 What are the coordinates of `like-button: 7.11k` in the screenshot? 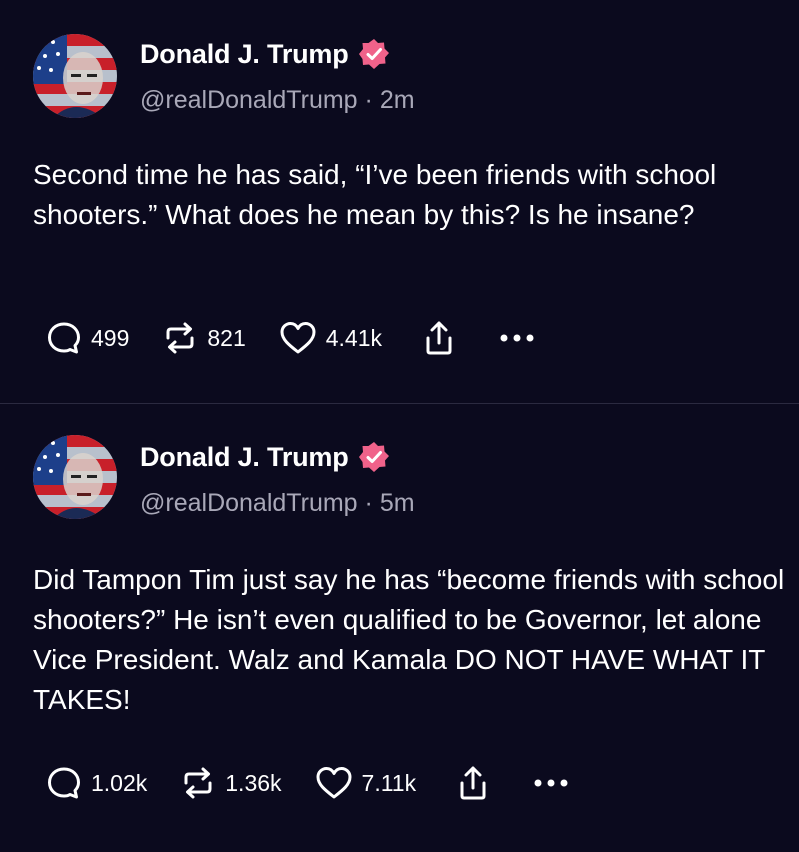 It's located at (365, 783).